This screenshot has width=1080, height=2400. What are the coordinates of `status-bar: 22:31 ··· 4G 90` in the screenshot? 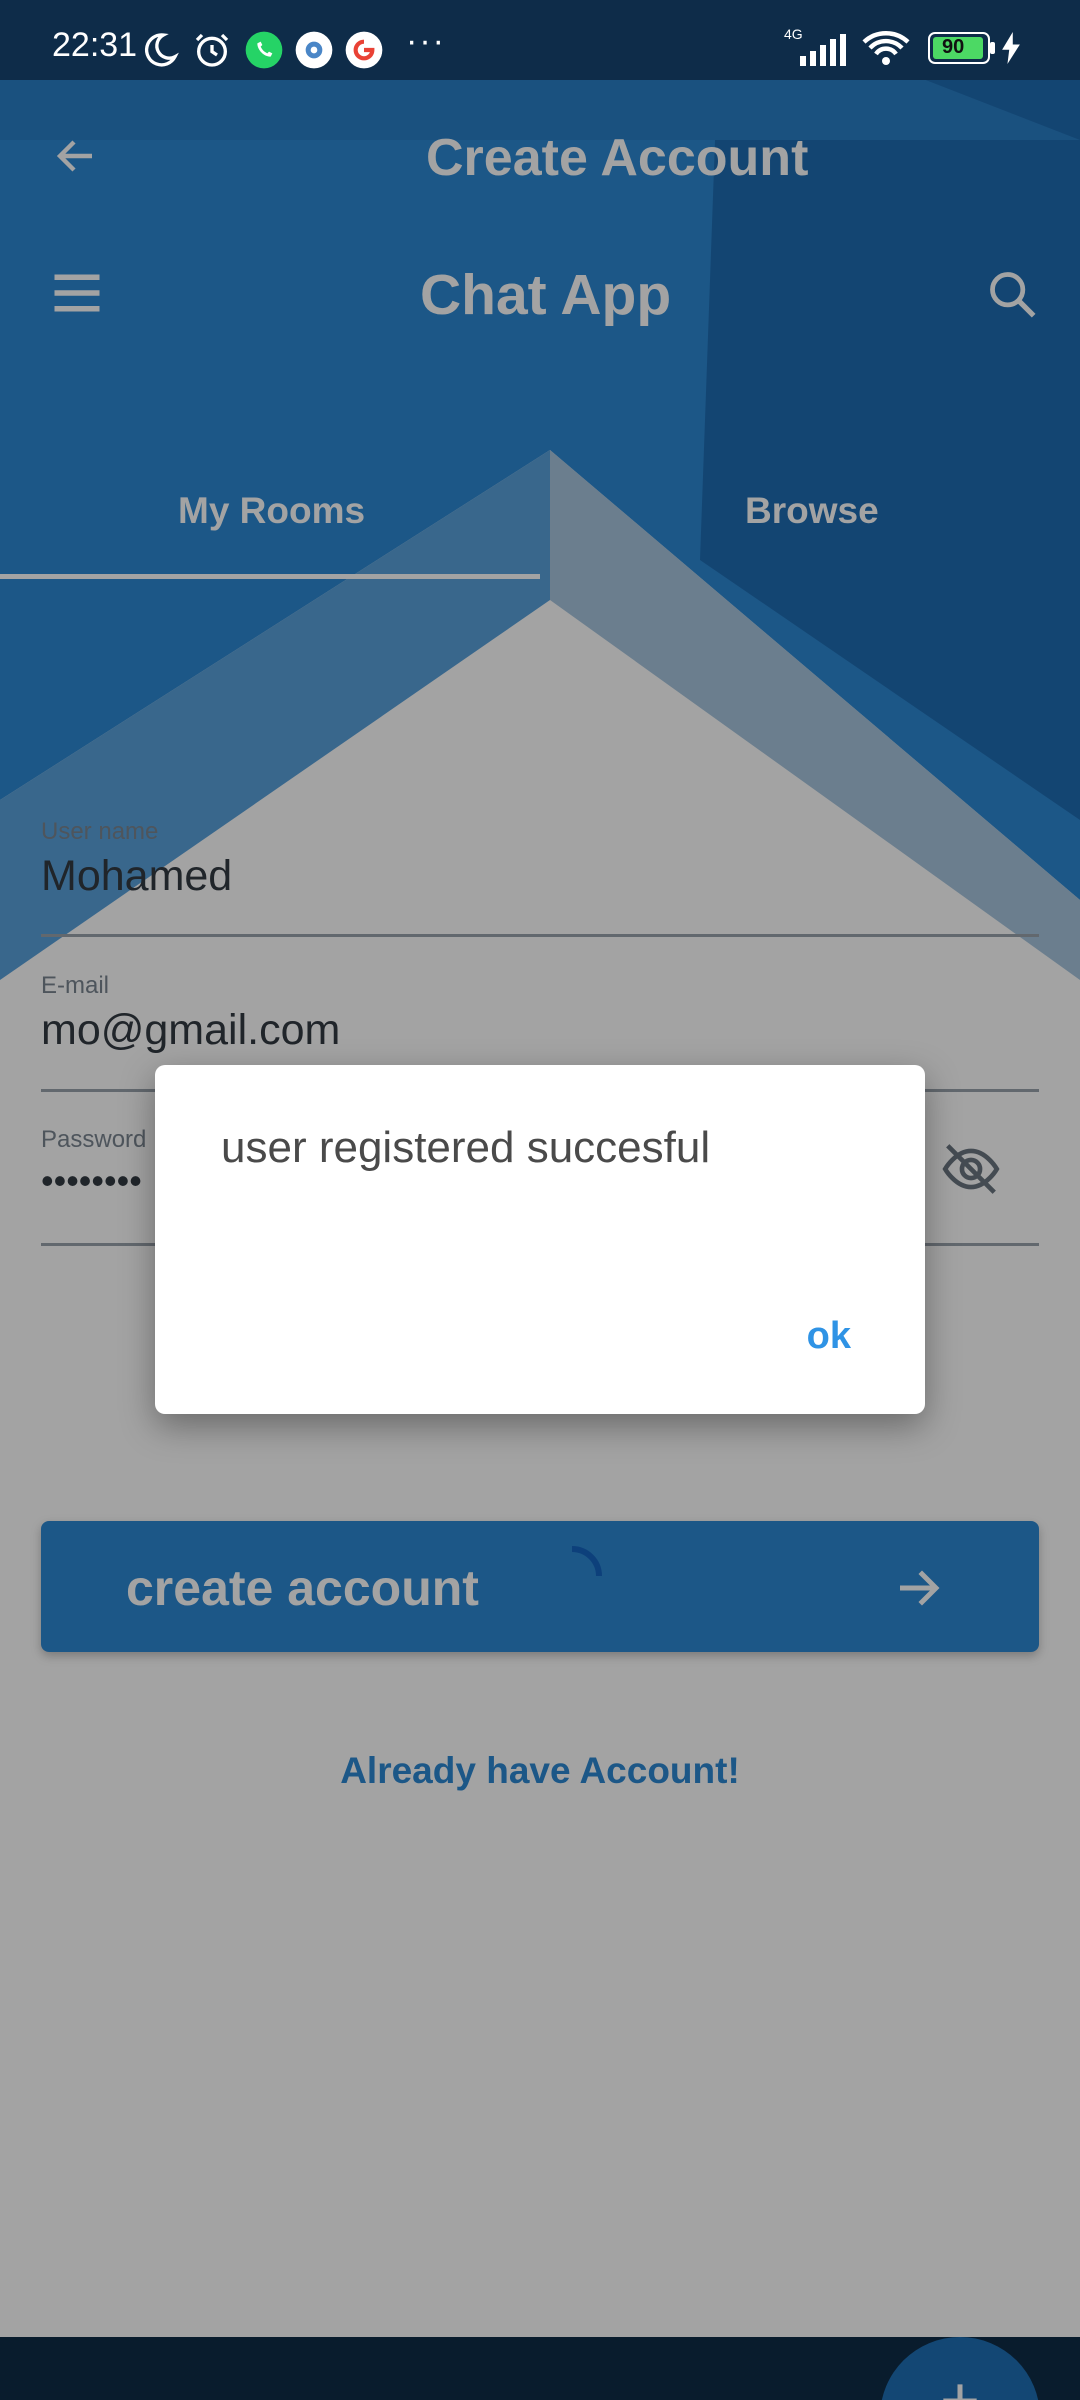 It's located at (540, 40).